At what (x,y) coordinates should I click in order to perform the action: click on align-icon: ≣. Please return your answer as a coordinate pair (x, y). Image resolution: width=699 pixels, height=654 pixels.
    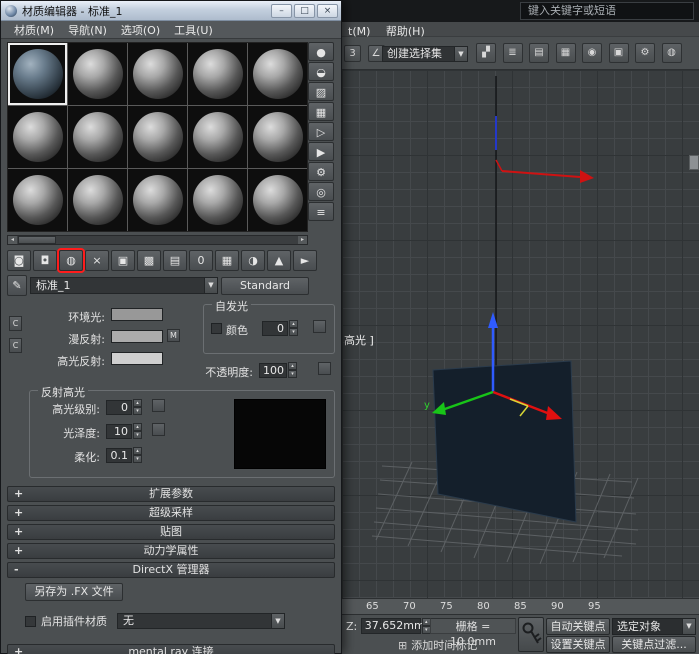
    Looking at the image, I should click on (512, 53).